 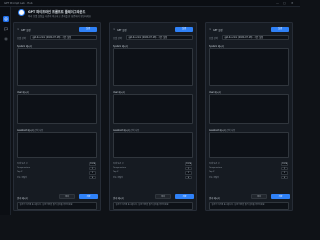 What do you see at coordinates (150, 3) in the screenshot?
I see `title-bar: GPT Prompt Lab · Hub — ▢ ✕` at bounding box center [150, 3].